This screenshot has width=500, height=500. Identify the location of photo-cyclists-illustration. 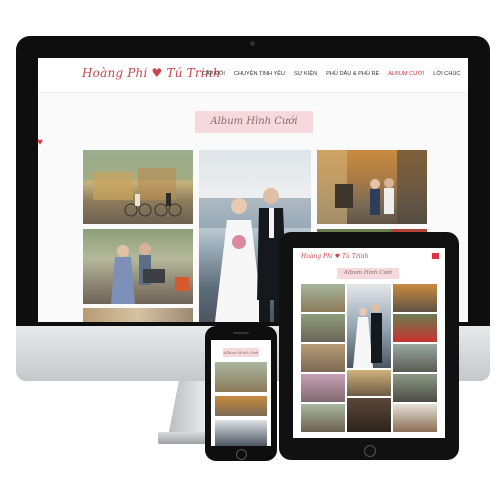
(138, 183).